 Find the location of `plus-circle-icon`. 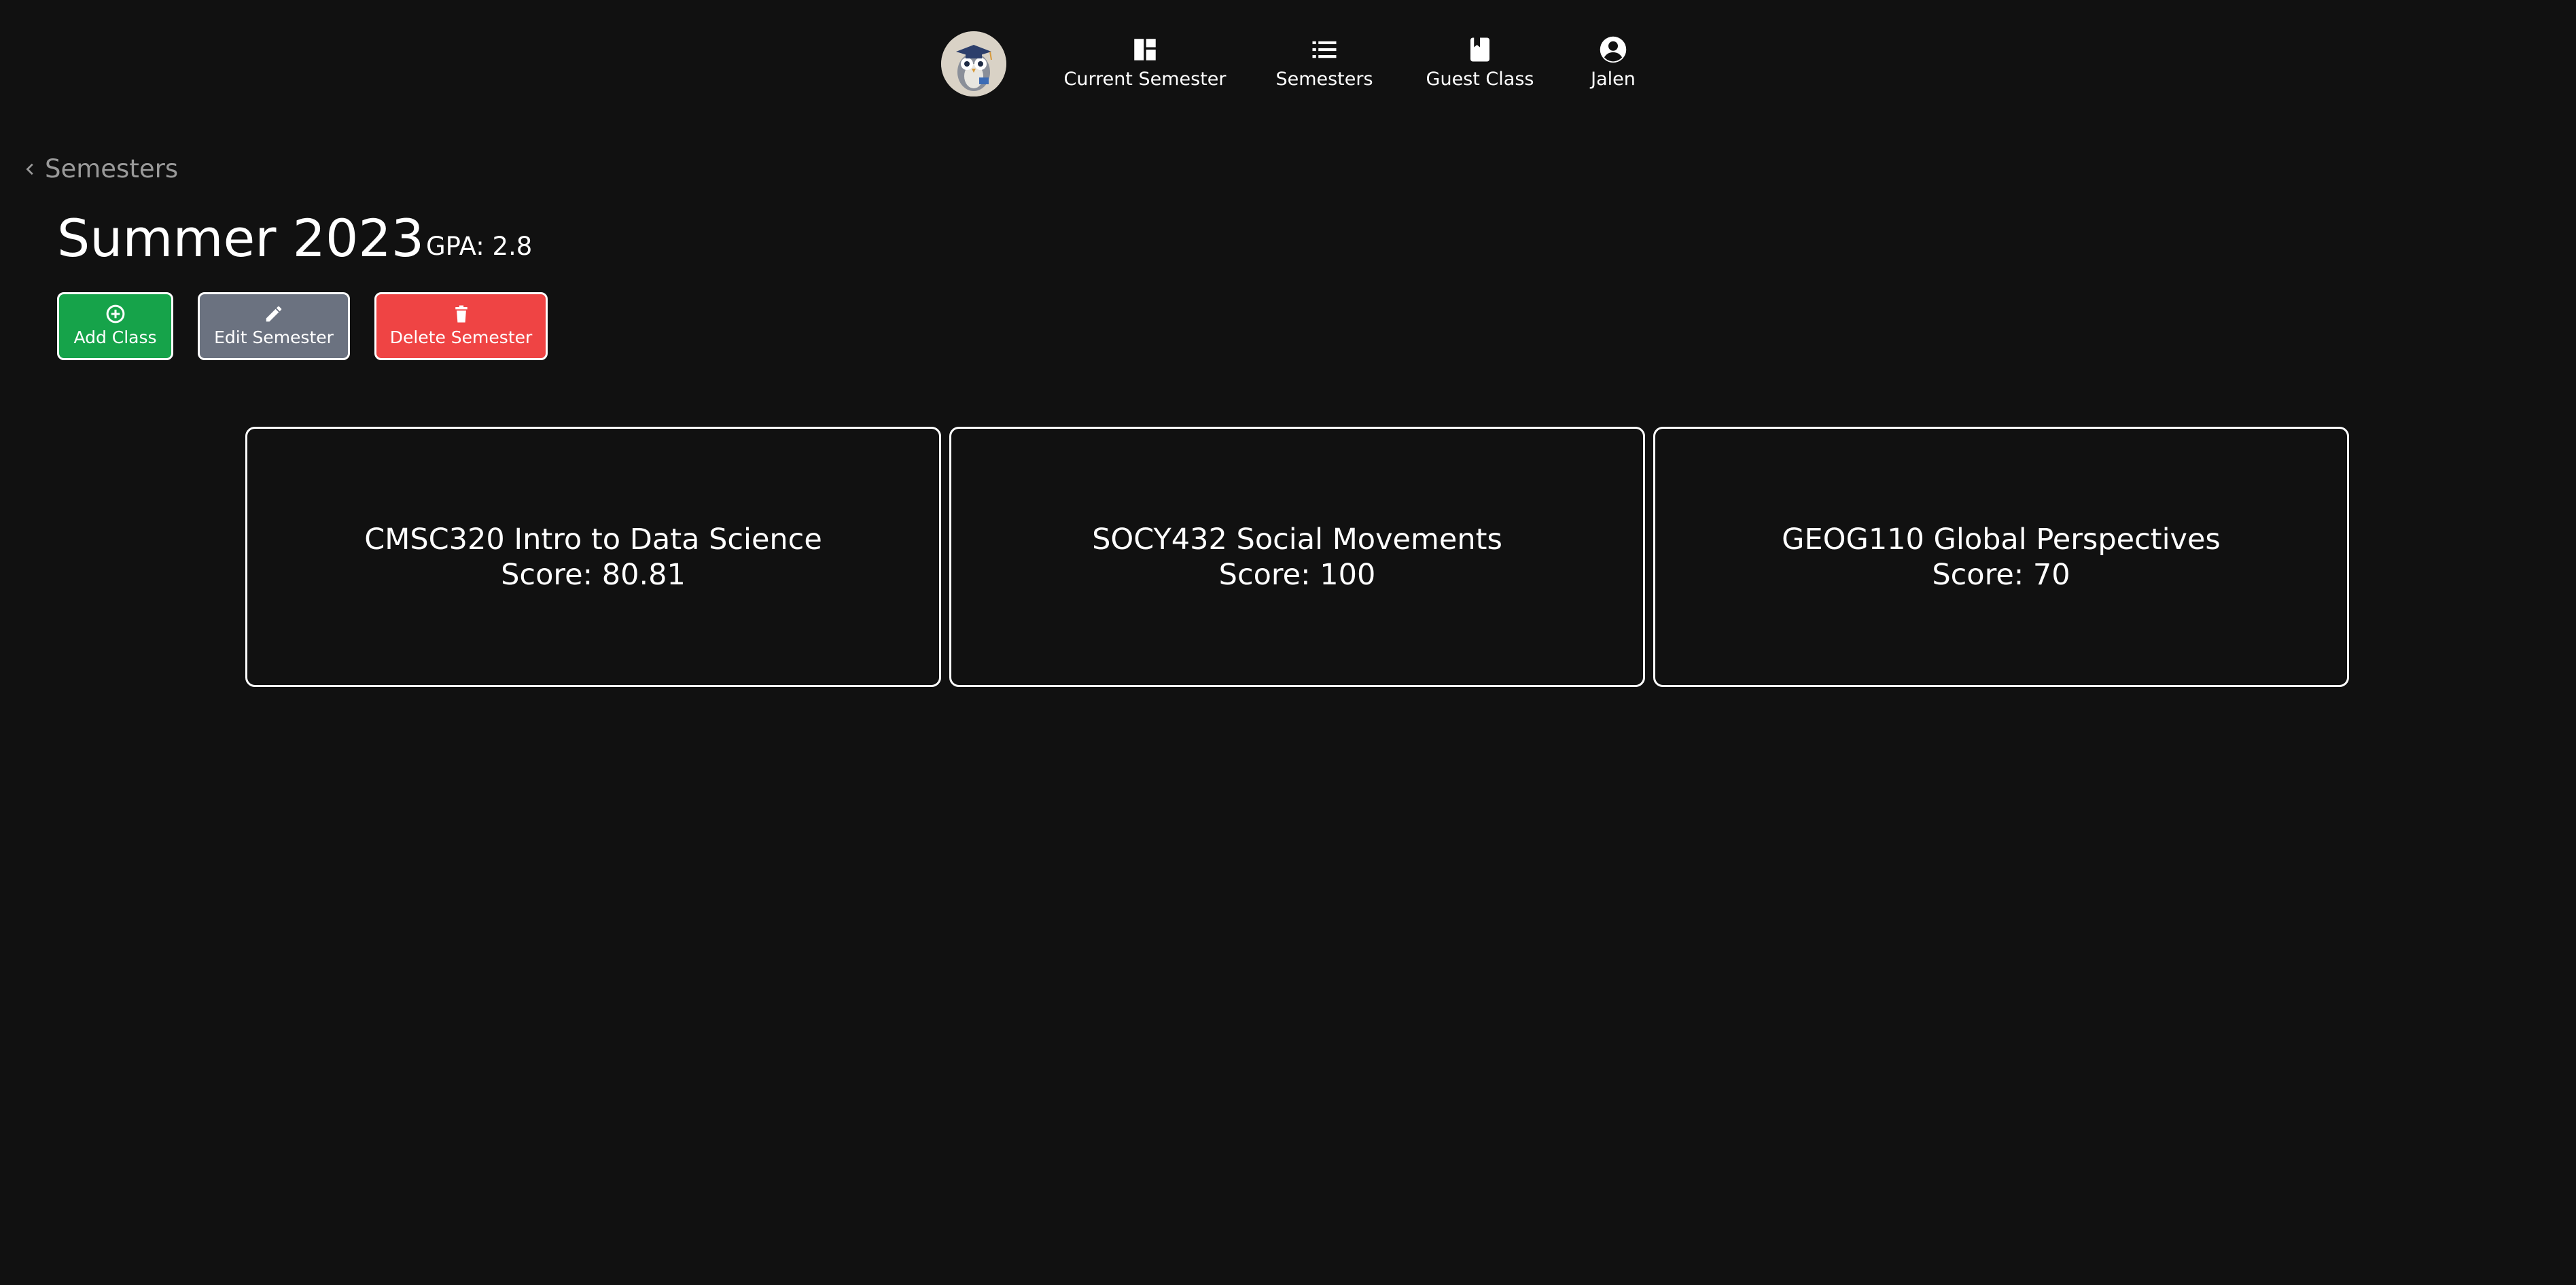

plus-circle-icon is located at coordinates (115, 313).